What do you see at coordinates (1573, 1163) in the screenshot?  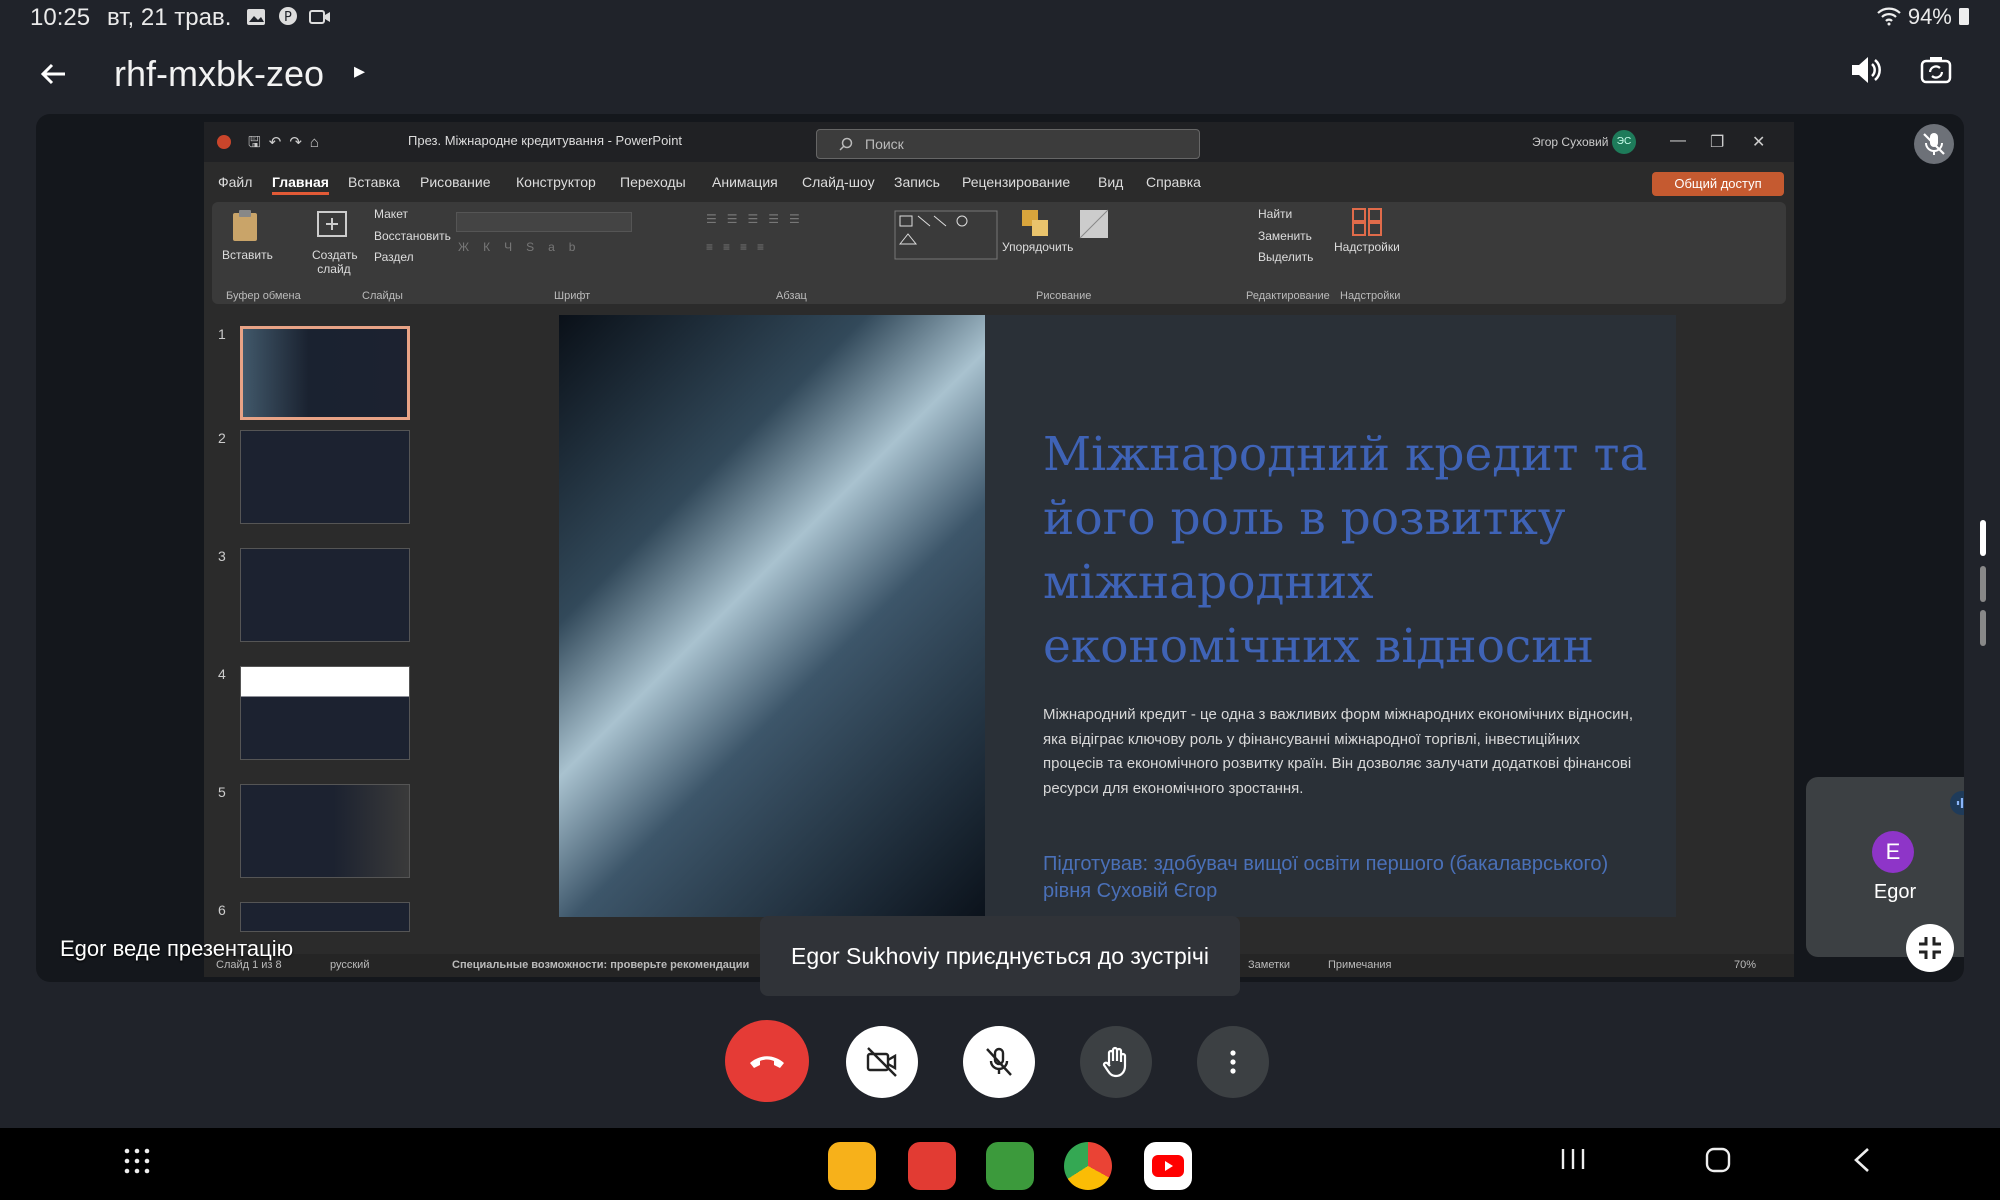 I see `recents-icon` at bounding box center [1573, 1163].